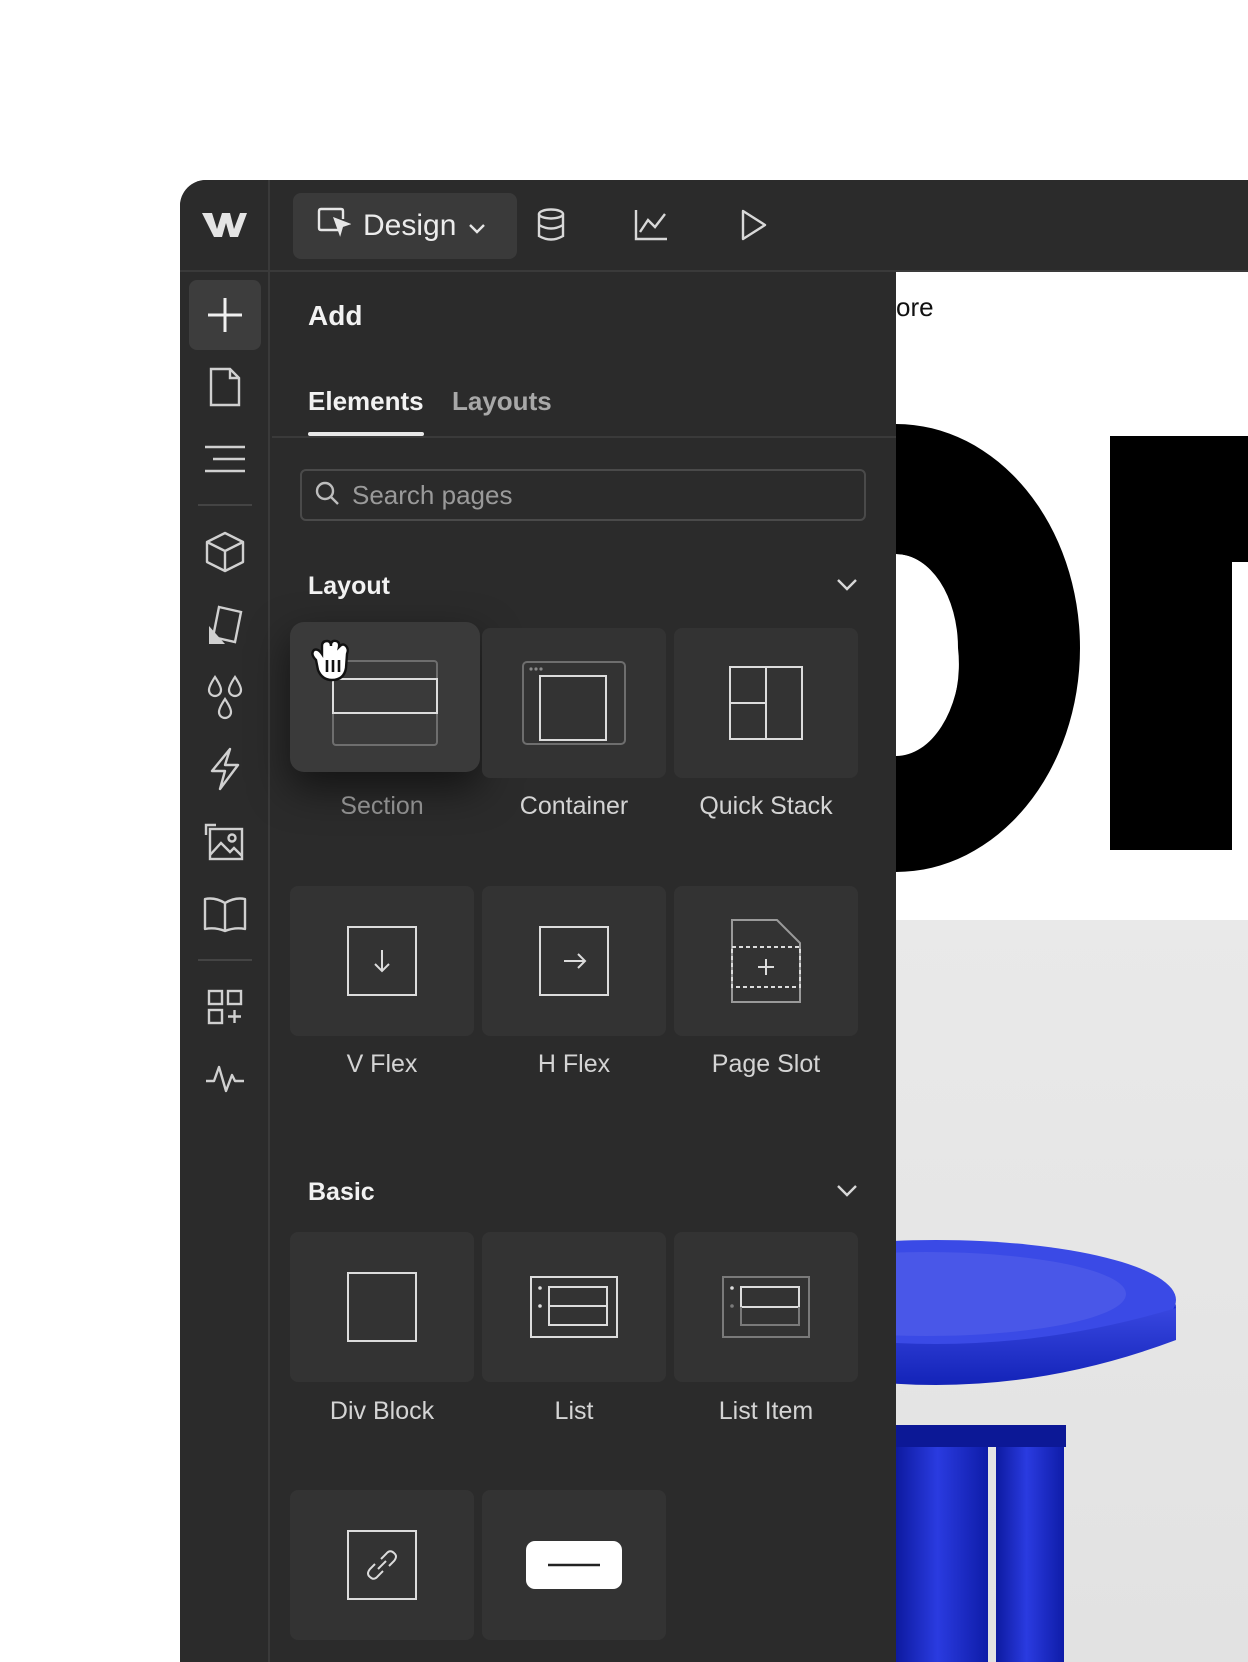 This screenshot has width=1248, height=1662. What do you see at coordinates (1072, 648) in the screenshot?
I see `canvas-hero-graphic` at bounding box center [1072, 648].